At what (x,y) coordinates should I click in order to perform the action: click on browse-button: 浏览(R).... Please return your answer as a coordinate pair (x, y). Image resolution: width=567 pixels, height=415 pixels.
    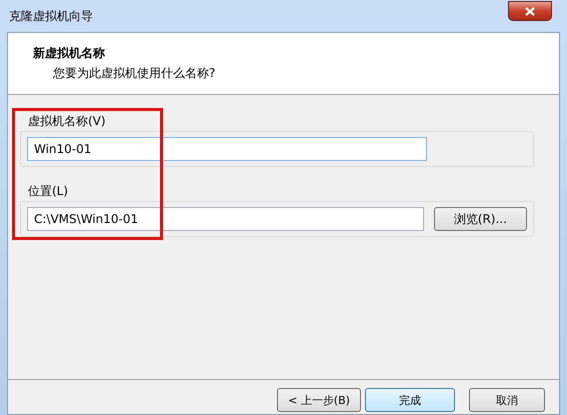
    Looking at the image, I should click on (480, 219).